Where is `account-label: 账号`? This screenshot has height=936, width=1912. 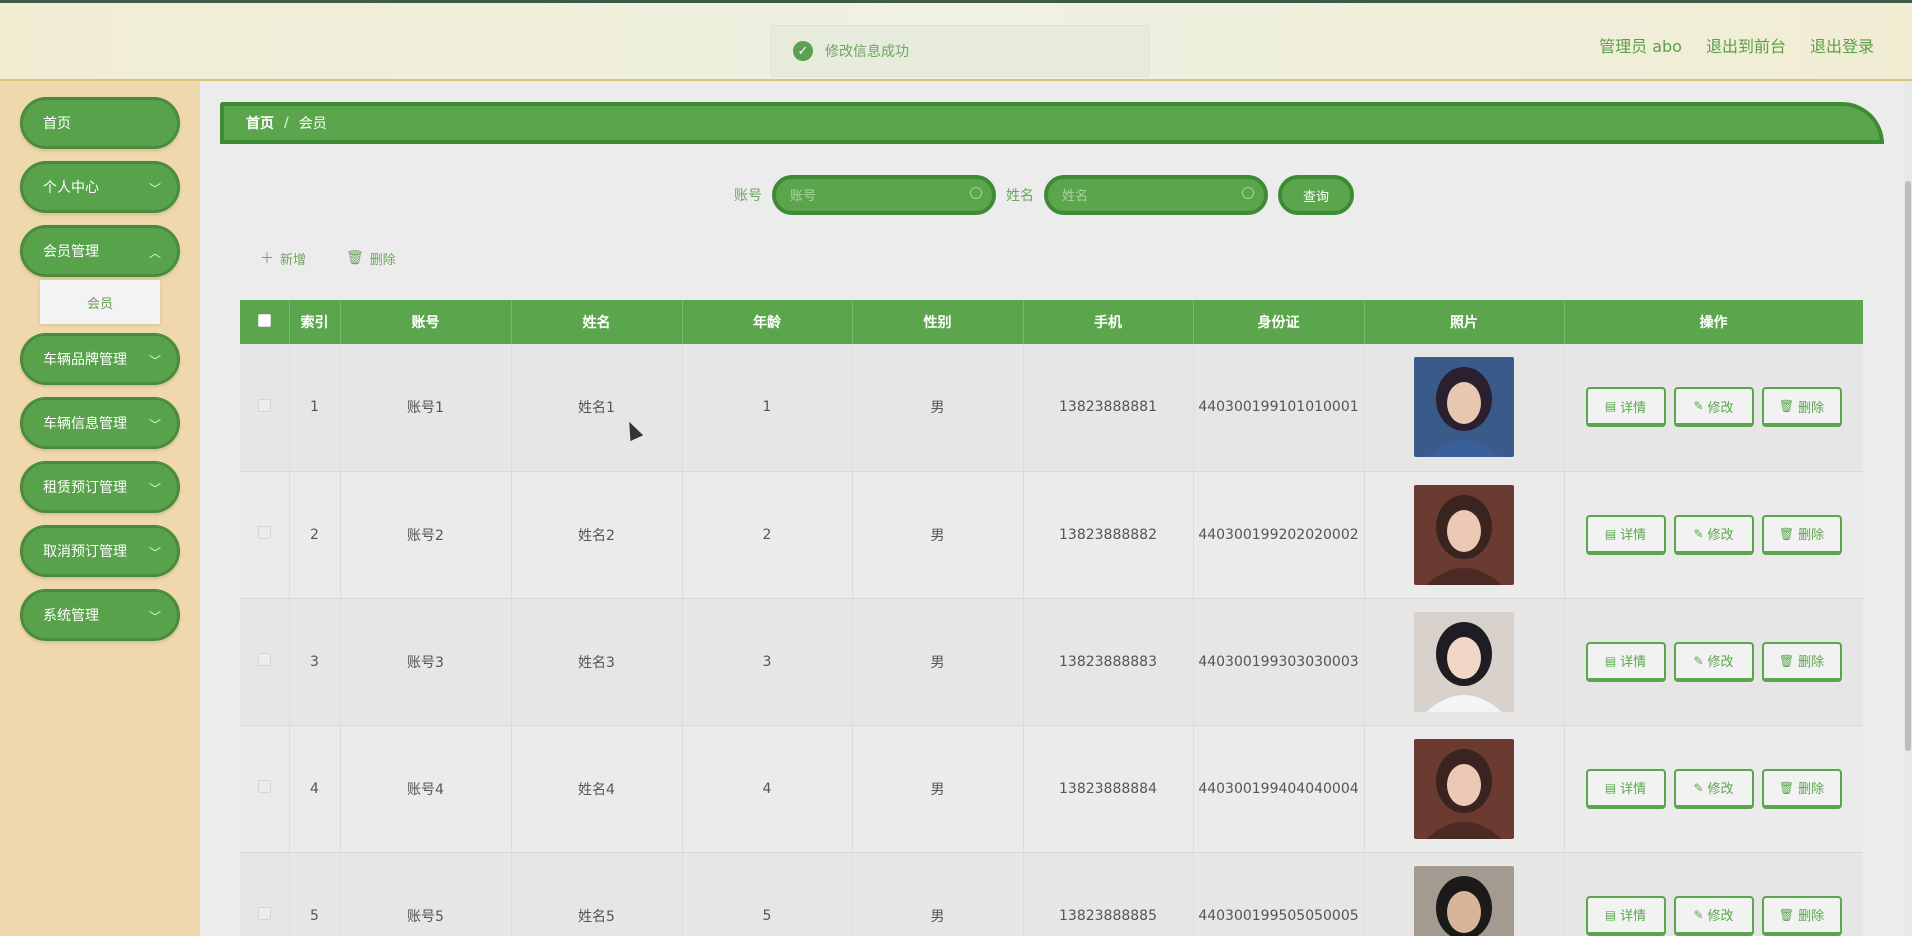 account-label: 账号 is located at coordinates (748, 196).